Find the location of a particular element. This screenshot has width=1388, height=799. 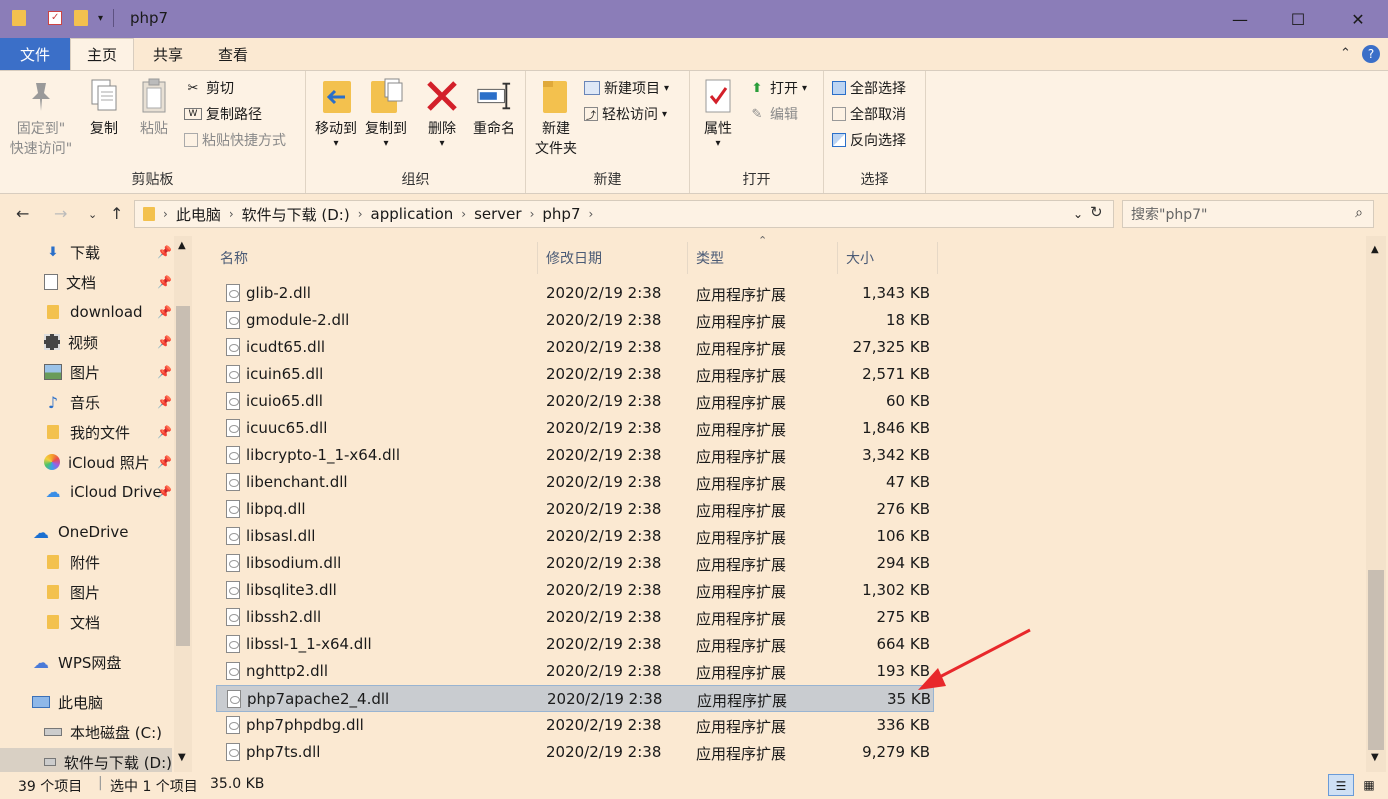

nav-item-attachments: 附件 is located at coordinates (86, 562).